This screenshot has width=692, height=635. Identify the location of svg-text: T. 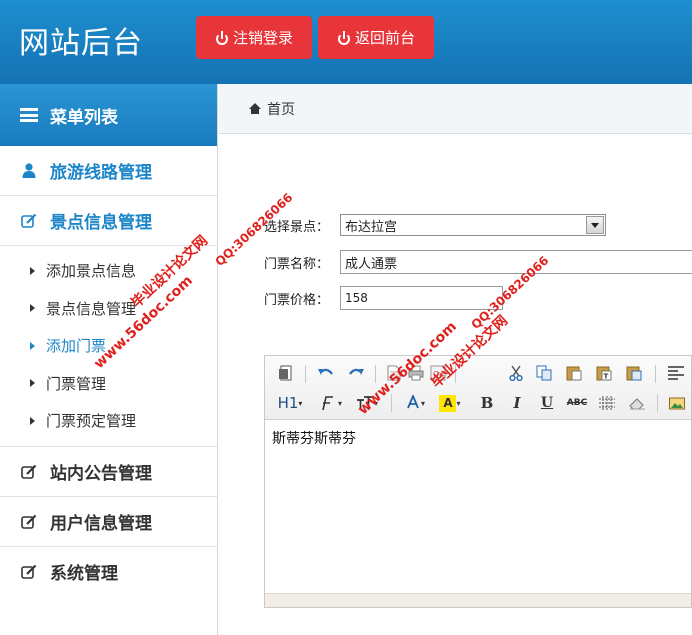
(606, 377).